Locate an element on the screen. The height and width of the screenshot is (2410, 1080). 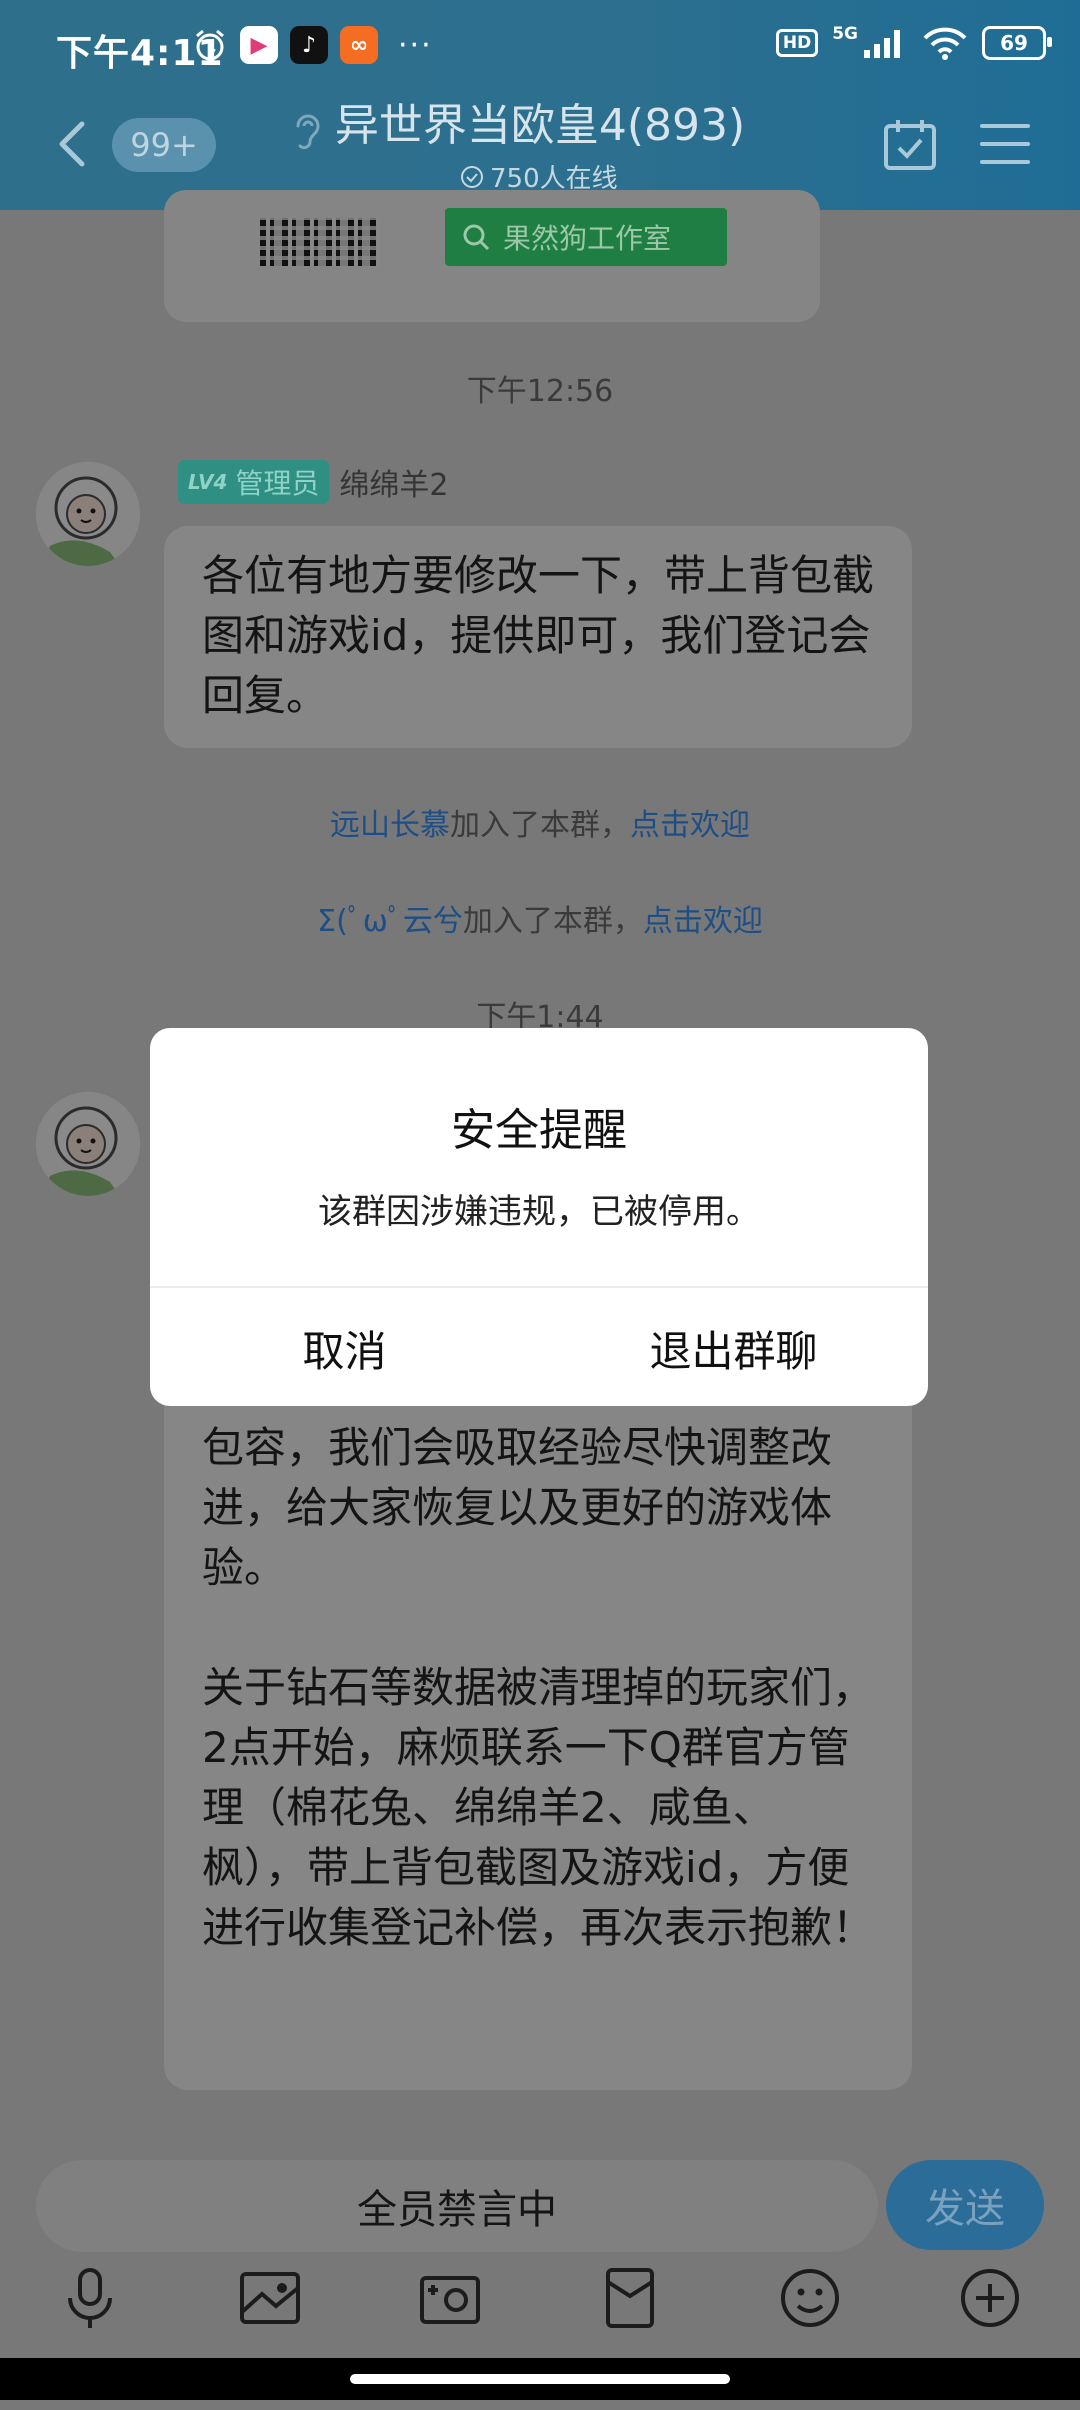
tiktok-app-icon: ♪ is located at coordinates (309, 45).